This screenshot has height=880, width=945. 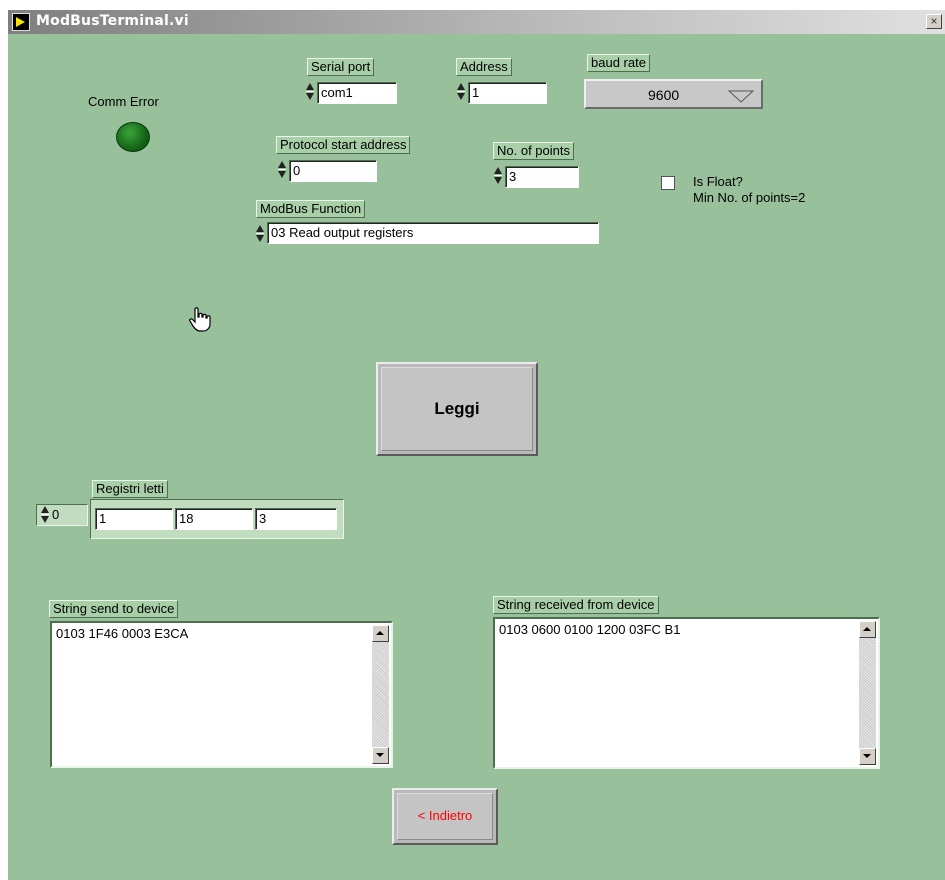 I want to click on serial-port-label: Serial port, so click(x=341, y=67).